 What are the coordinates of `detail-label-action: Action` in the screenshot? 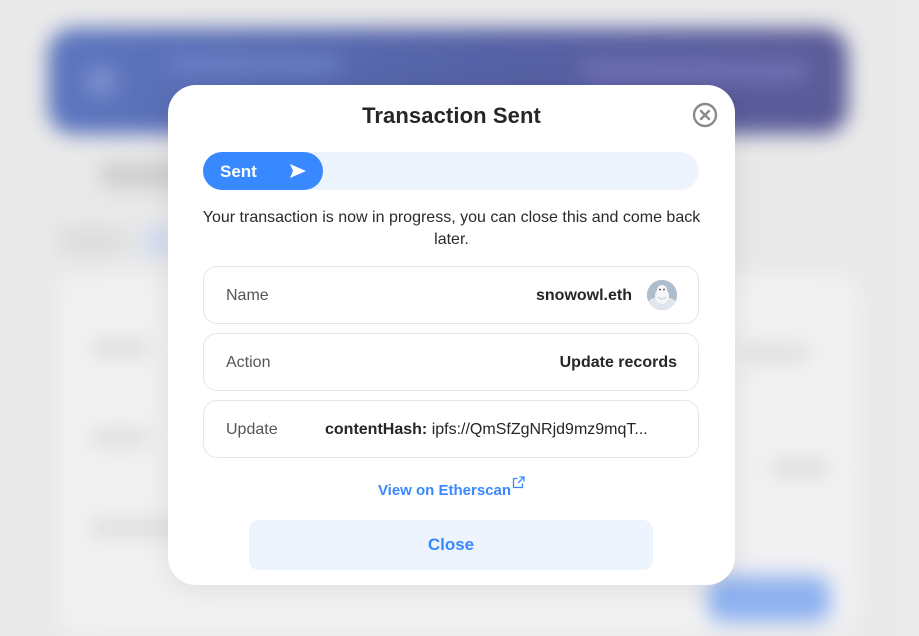 It's located at (248, 362).